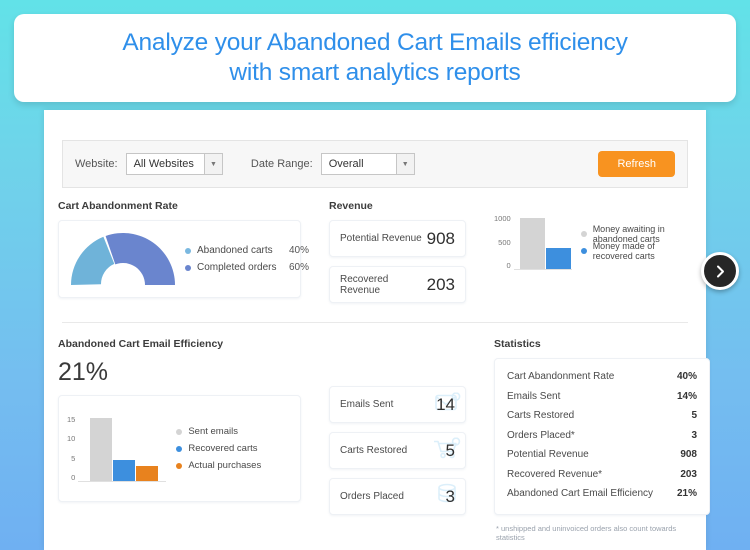 The height and width of the screenshot is (550, 750). I want to click on date-range-select-value: Overall, so click(346, 164).